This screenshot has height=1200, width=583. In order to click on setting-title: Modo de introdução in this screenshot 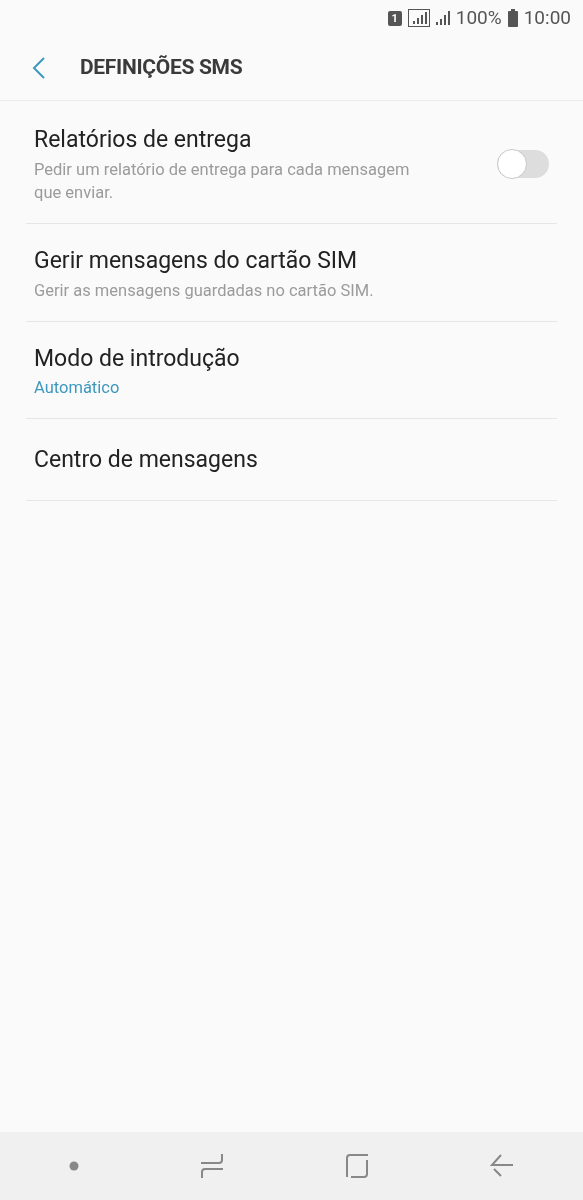, I will do `click(137, 358)`.